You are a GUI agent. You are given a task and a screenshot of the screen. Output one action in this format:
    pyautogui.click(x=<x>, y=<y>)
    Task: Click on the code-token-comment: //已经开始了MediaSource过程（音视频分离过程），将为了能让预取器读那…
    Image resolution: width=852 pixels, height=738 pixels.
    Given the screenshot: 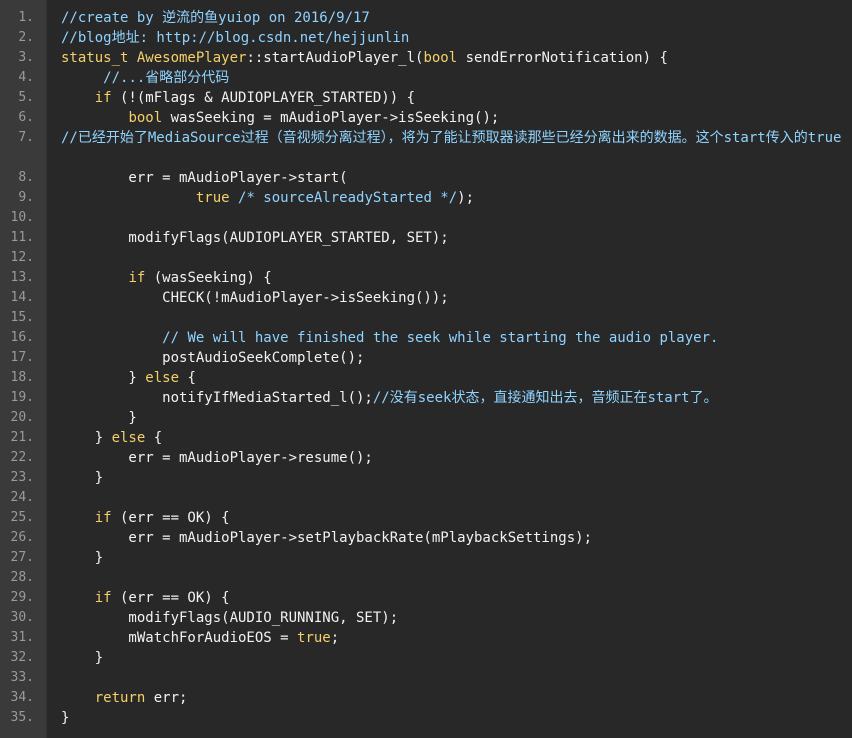 What is the action you would take?
    pyautogui.click(x=451, y=138)
    